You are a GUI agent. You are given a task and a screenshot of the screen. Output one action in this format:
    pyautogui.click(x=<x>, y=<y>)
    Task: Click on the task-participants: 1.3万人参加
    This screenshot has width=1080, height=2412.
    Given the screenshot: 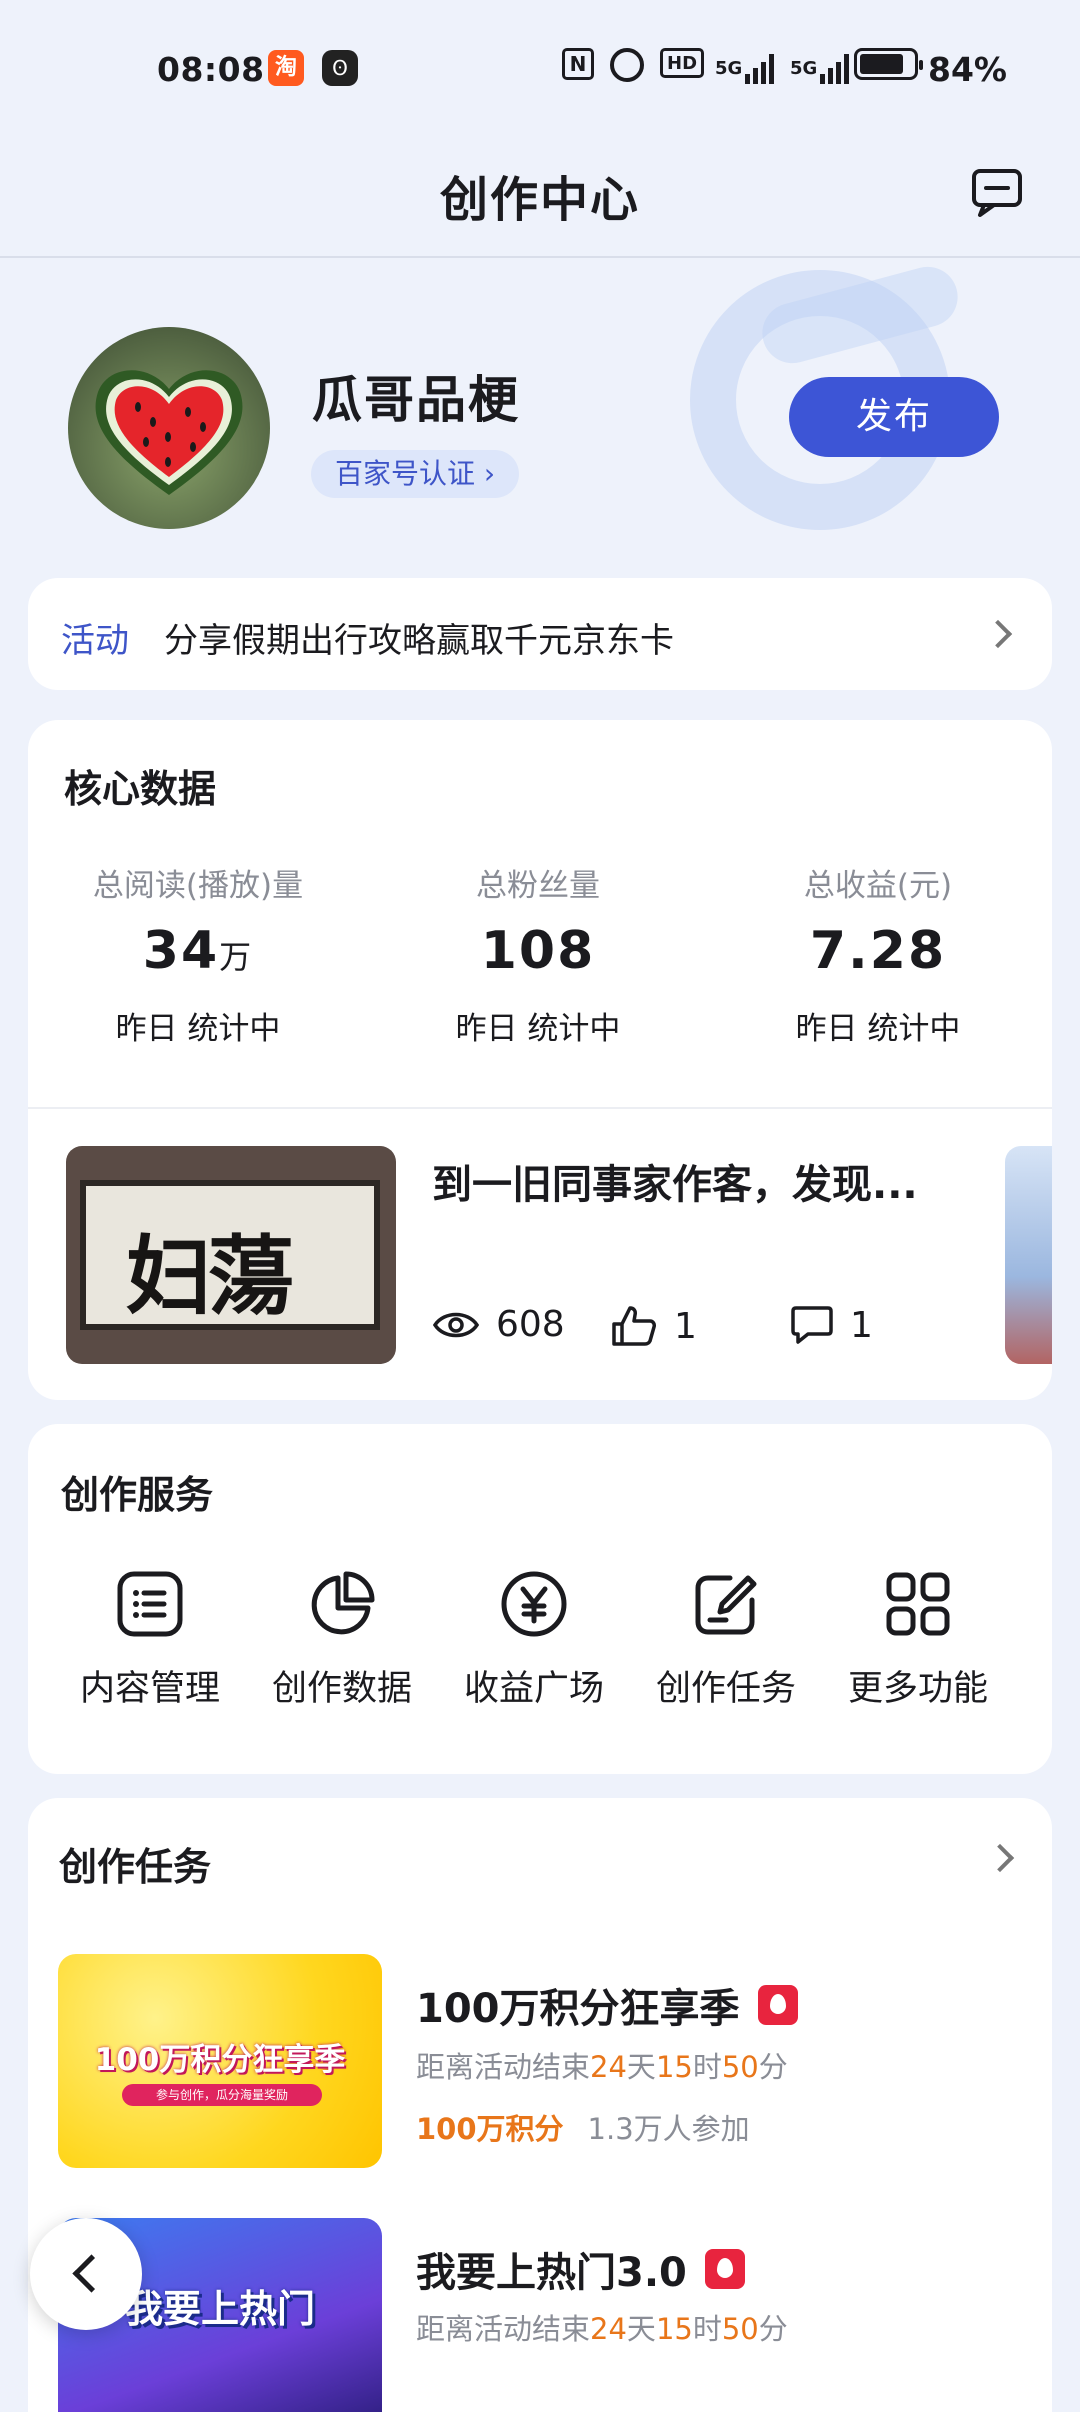 What is the action you would take?
    pyautogui.click(x=668, y=2129)
    